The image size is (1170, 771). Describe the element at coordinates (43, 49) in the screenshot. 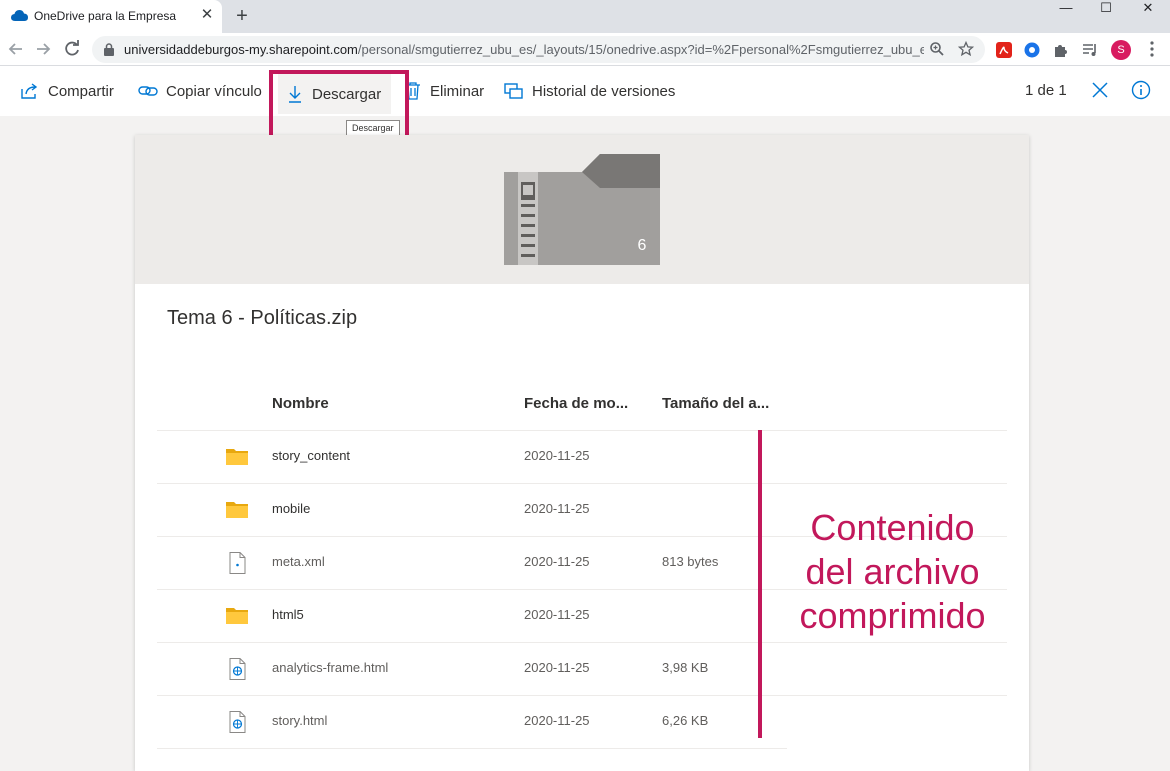

I see `forward-arrow-icon` at that location.